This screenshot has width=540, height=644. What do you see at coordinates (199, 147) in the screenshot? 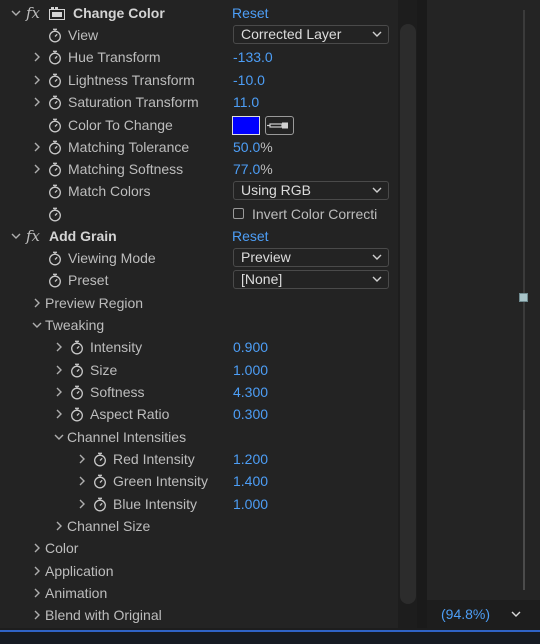
I see `property-matching-tolerance: Matching Tolerance 50.0%` at bounding box center [199, 147].